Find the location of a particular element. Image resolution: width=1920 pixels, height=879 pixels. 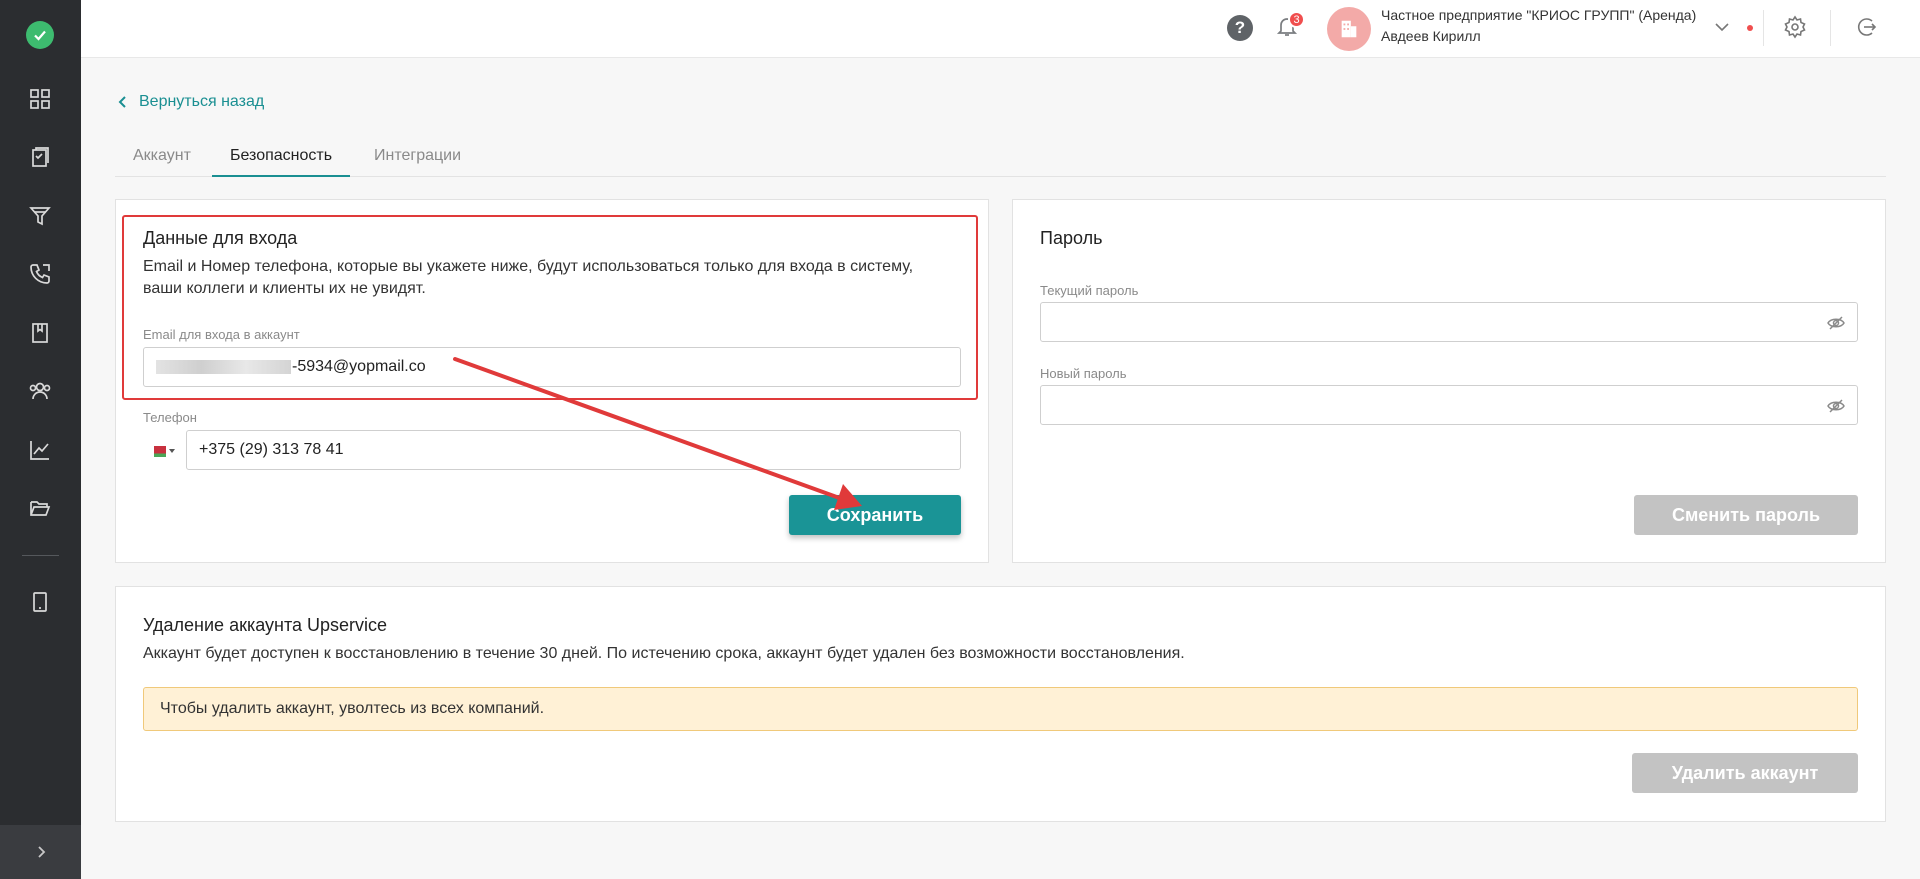

sidebar-expand-button is located at coordinates (40, 852).